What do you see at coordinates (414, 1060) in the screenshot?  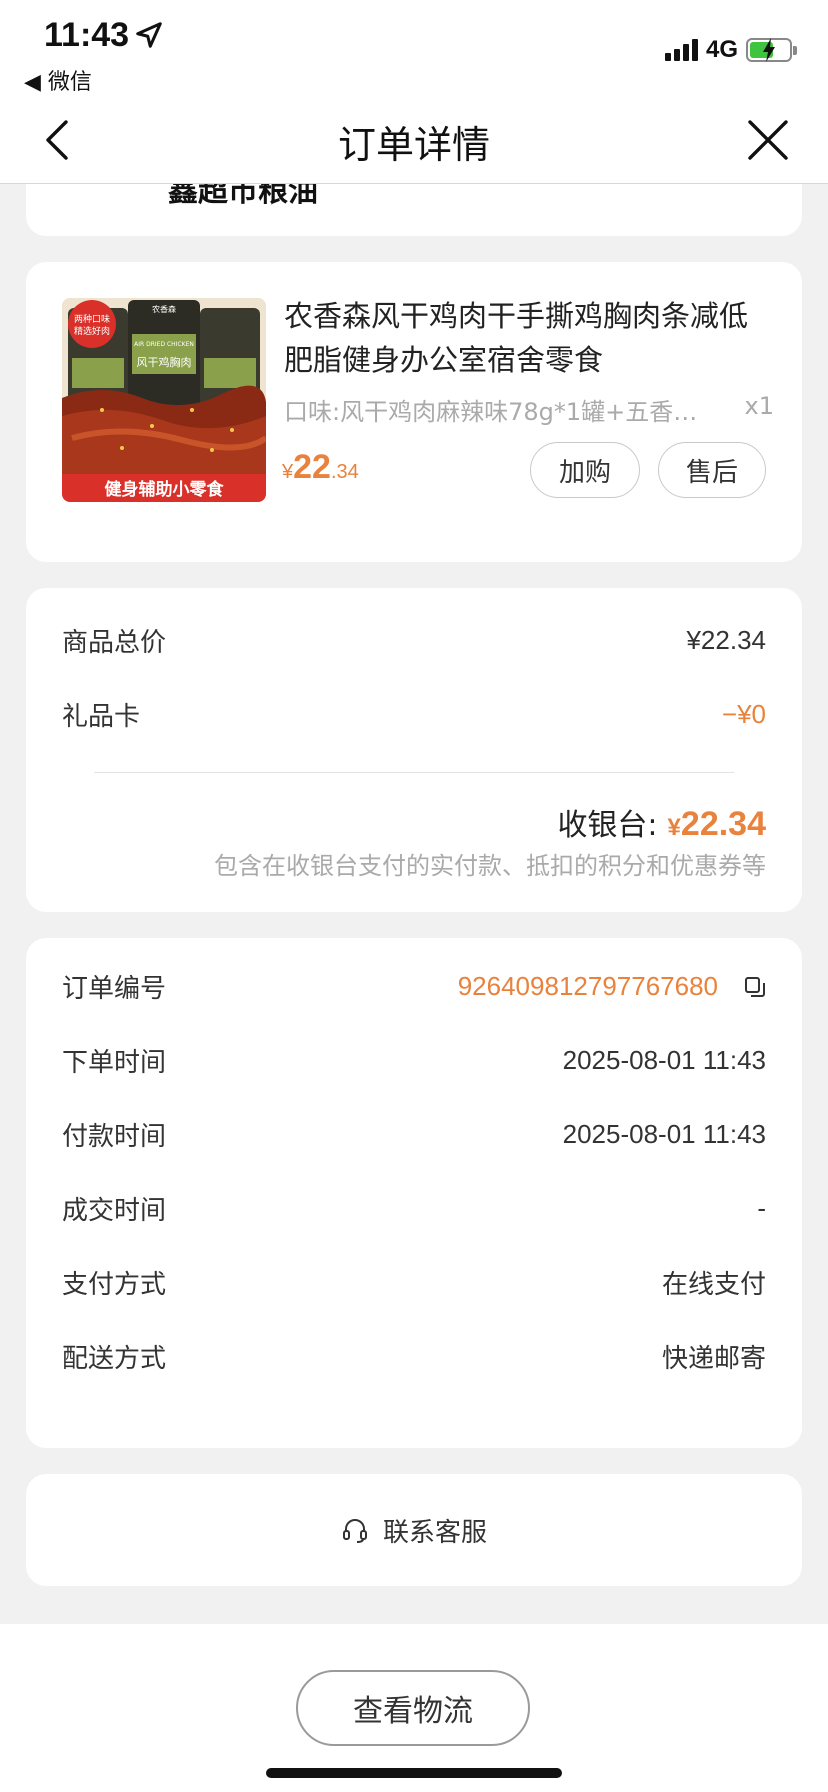 I see `order-time-row: 下单时间 2025-08-01 11:43` at bounding box center [414, 1060].